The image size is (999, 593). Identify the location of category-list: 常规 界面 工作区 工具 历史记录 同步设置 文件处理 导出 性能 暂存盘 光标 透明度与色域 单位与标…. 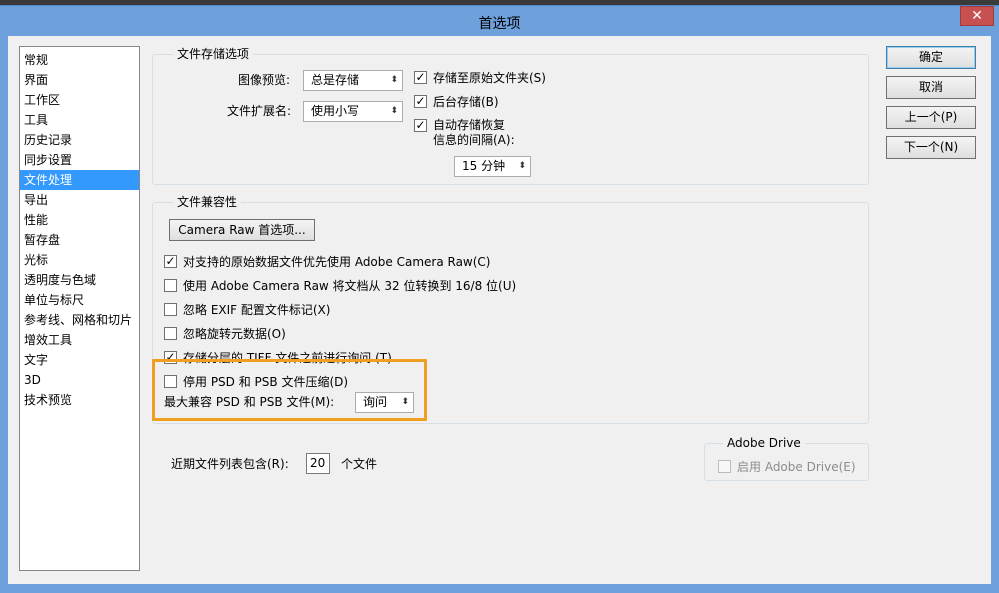
(79, 308).